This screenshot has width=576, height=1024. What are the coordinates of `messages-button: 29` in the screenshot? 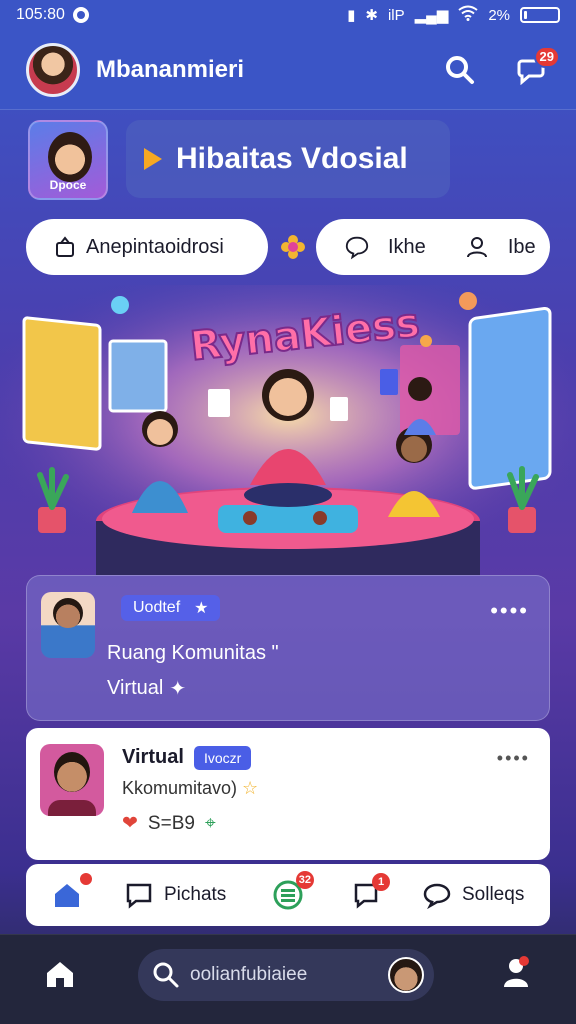 It's located at (537, 66).